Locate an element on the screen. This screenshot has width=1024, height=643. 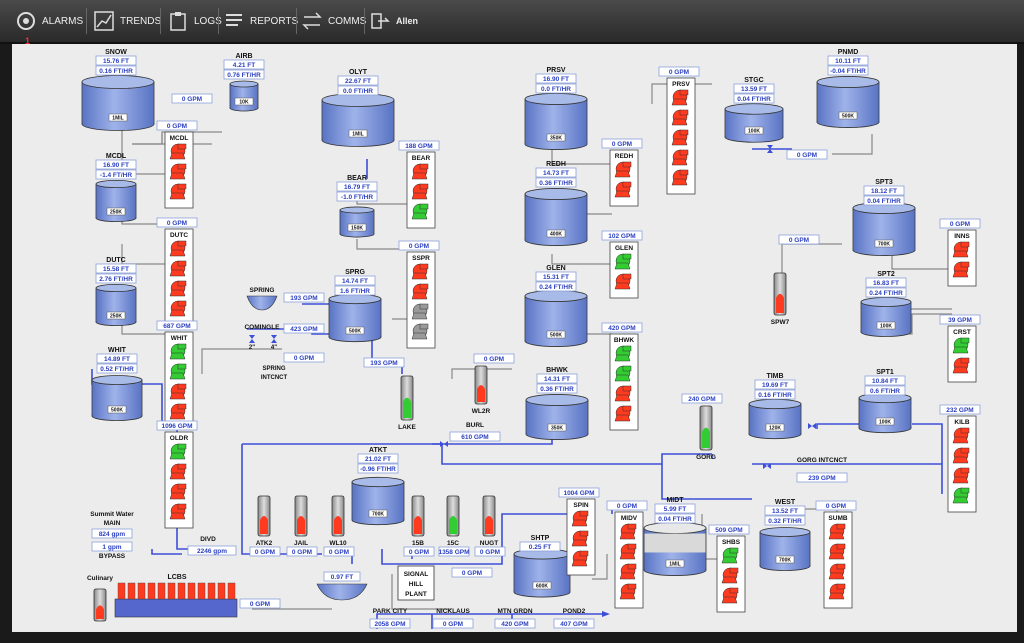
well-lake: LAKE is located at coordinates (407, 403).